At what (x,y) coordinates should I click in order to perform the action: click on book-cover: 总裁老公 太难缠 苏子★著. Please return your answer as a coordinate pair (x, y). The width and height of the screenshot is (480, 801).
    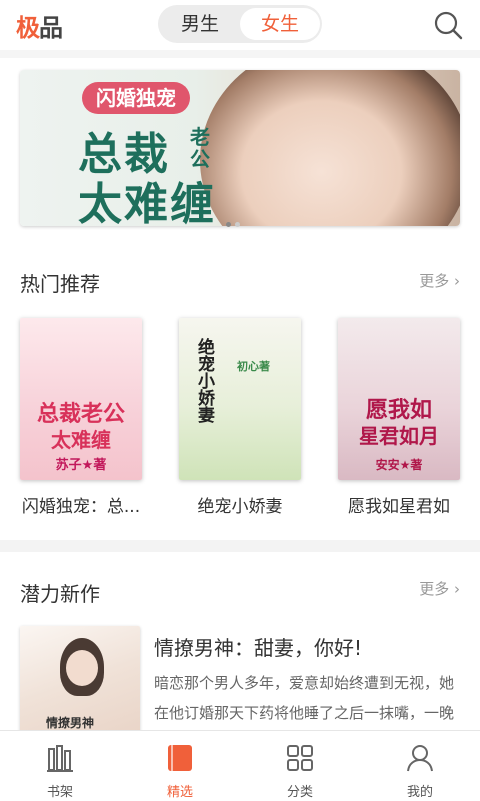
    Looking at the image, I should click on (81, 399).